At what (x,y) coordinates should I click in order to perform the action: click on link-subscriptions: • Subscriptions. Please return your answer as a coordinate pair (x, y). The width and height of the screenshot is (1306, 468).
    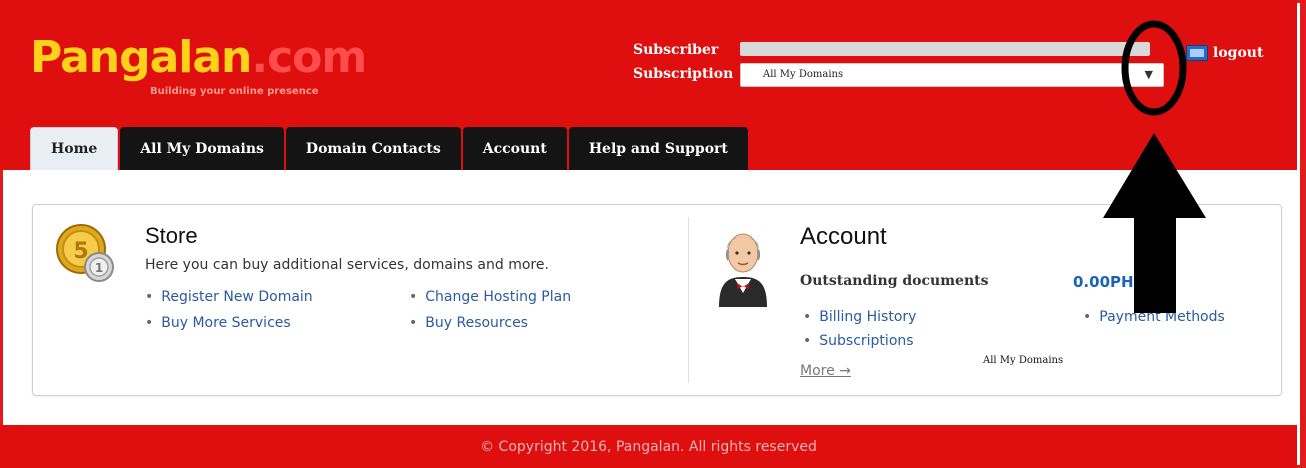
    Looking at the image, I should click on (858, 341).